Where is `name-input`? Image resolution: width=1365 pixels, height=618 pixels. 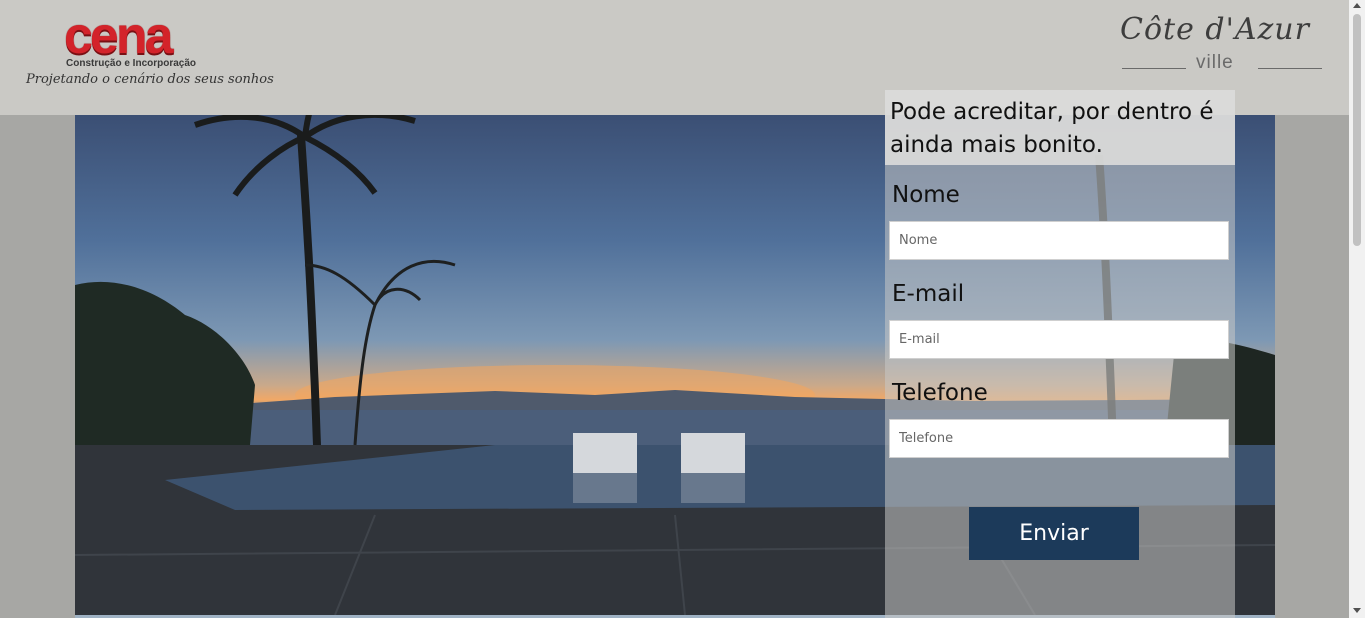
name-input is located at coordinates (1059, 240).